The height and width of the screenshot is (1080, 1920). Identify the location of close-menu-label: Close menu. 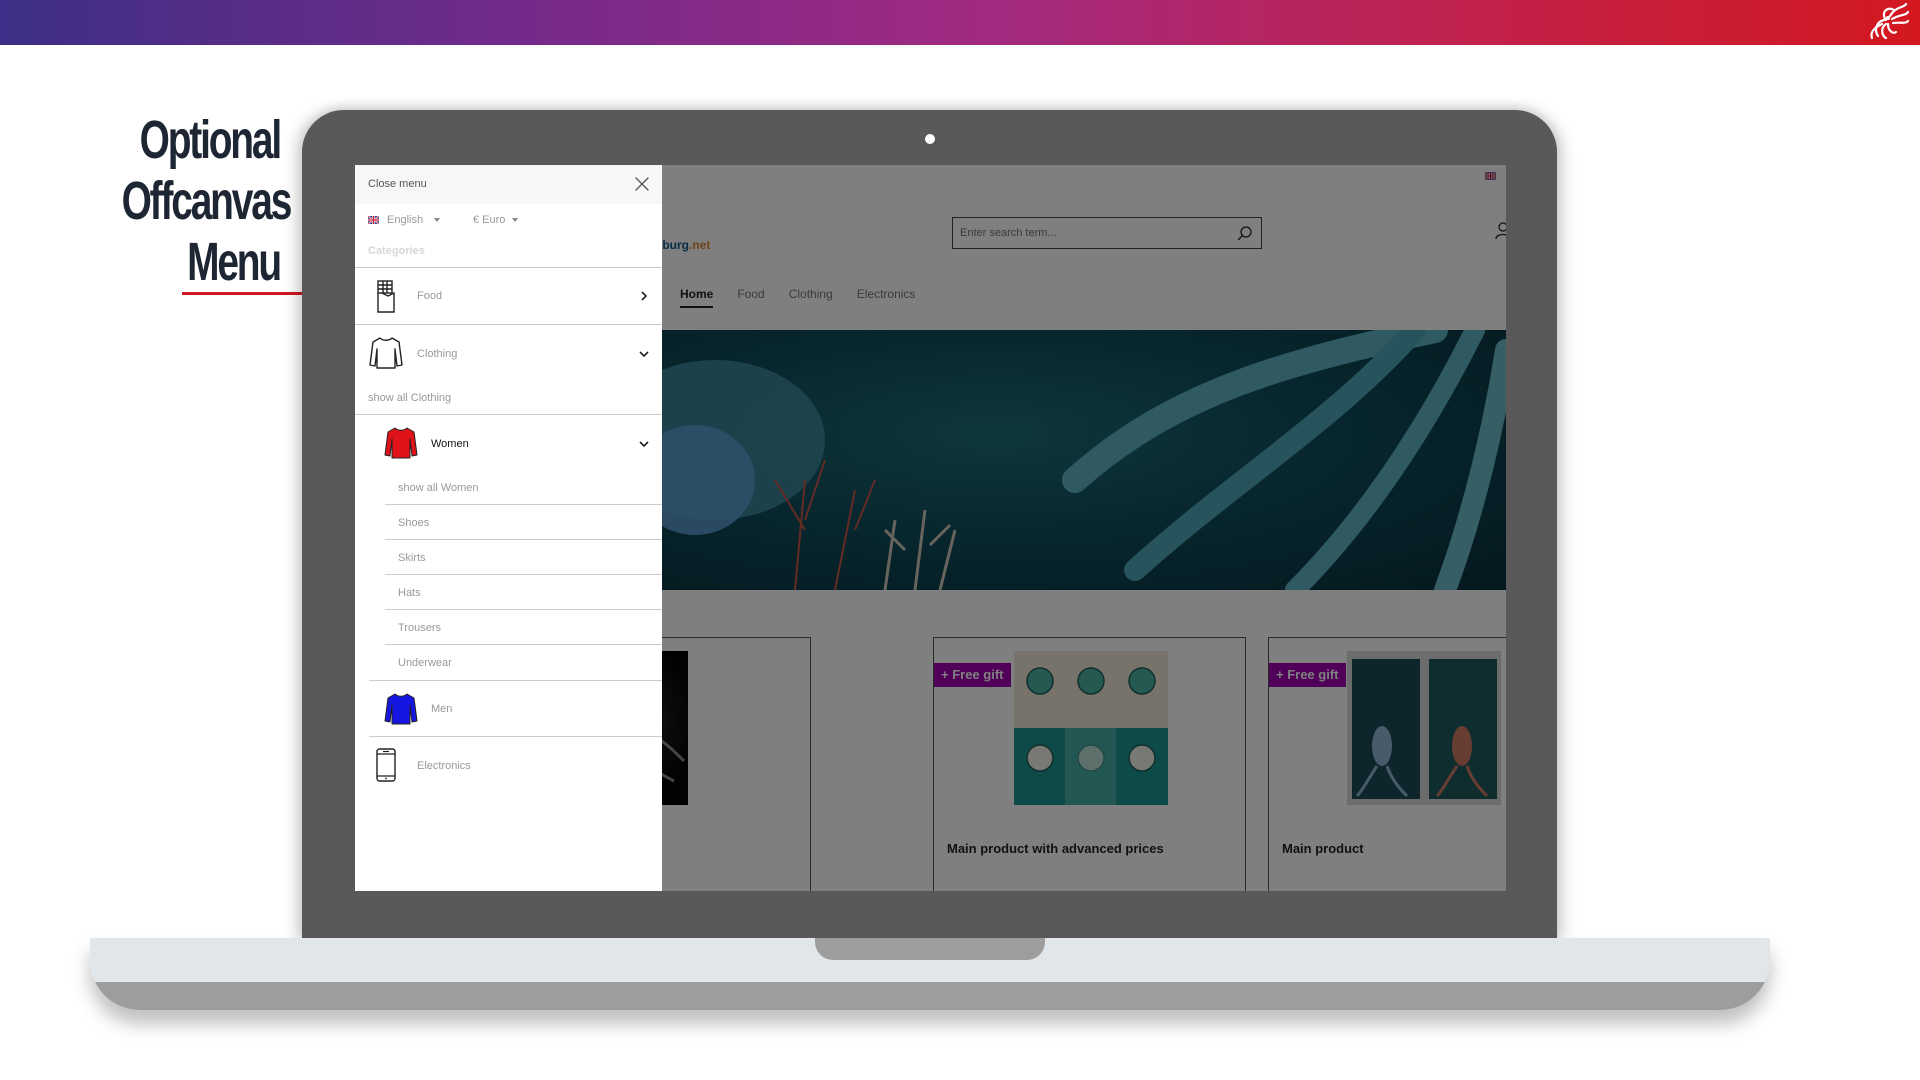
(397, 184).